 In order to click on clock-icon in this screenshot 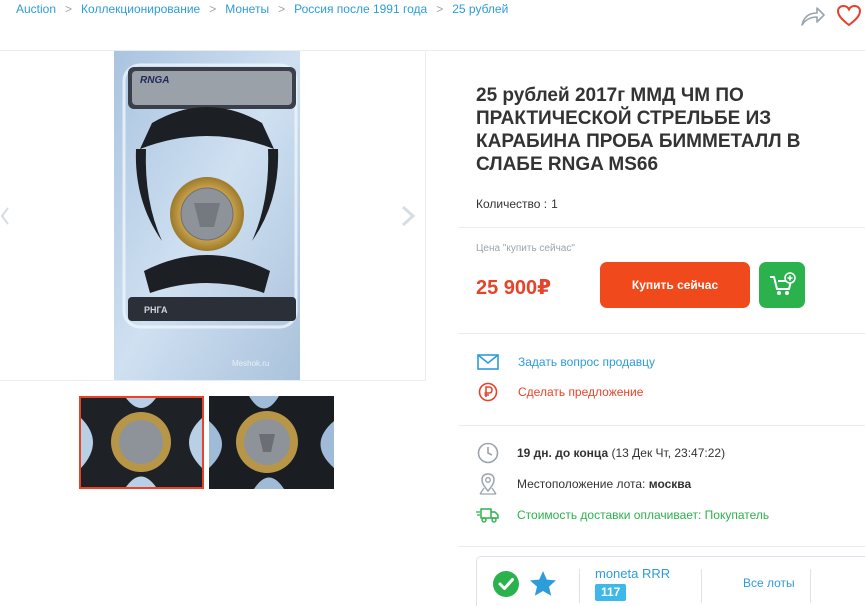, I will do `click(488, 453)`.